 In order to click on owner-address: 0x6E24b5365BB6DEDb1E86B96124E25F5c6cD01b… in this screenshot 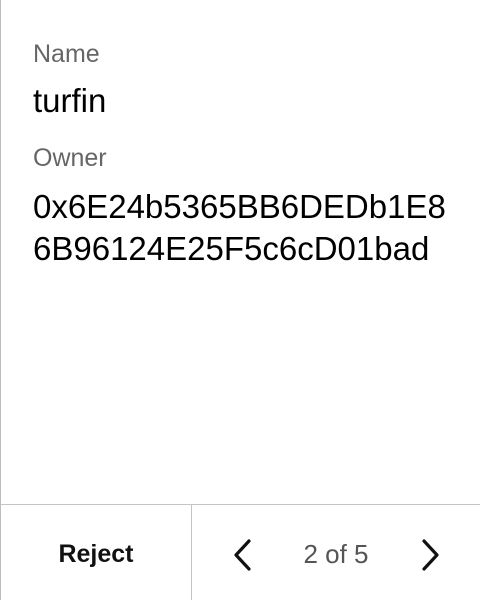, I will do `click(239, 227)`.